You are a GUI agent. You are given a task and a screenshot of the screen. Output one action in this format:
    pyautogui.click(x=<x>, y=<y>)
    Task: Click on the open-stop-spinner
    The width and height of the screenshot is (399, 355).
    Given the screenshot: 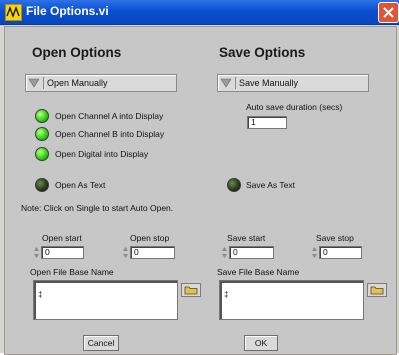 What is the action you would take?
    pyautogui.click(x=125, y=252)
    